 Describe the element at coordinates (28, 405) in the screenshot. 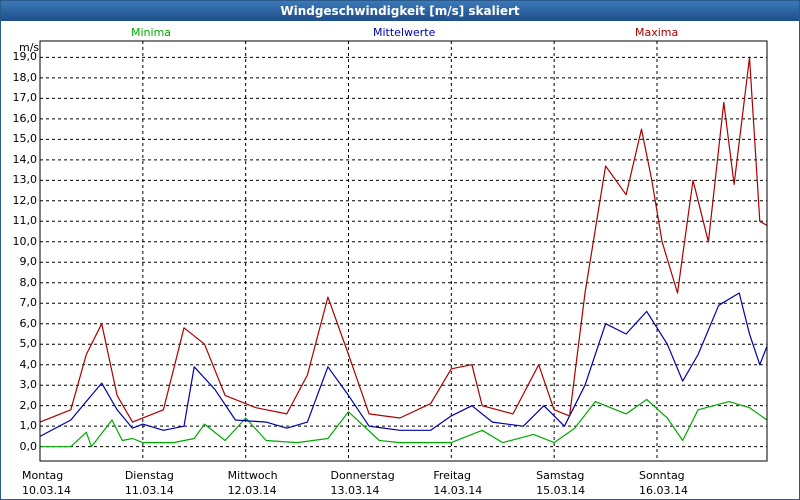

I see `y-tick-label: 2,0` at that location.